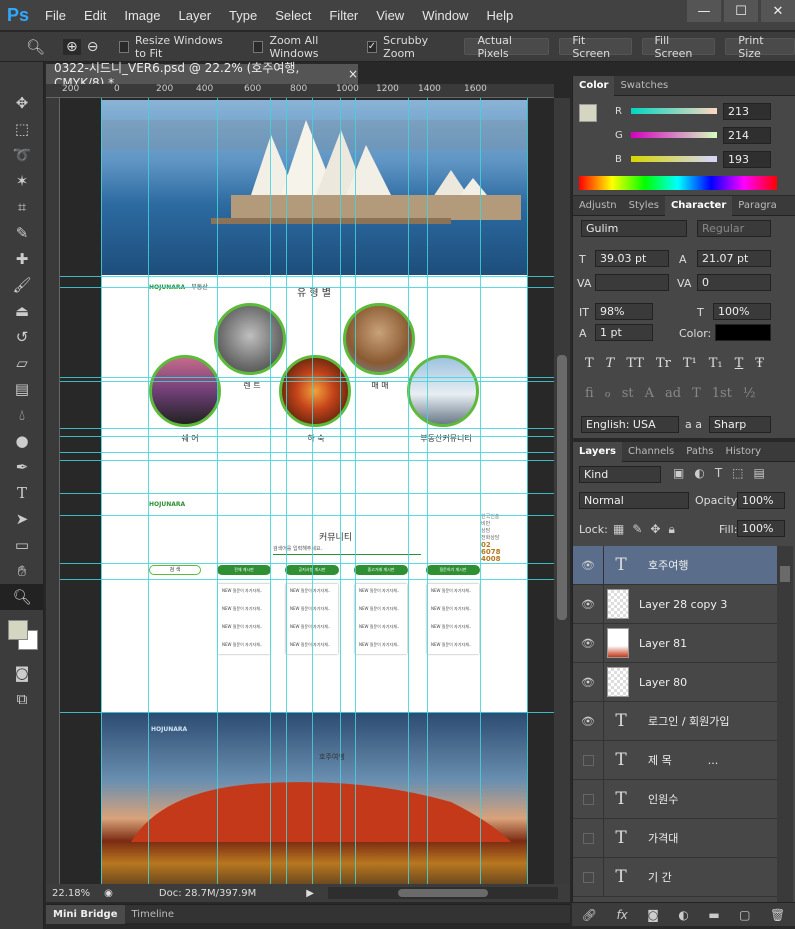  What do you see at coordinates (22, 129) in the screenshot?
I see `marquee-tool-icon: ⬚` at bounding box center [22, 129].